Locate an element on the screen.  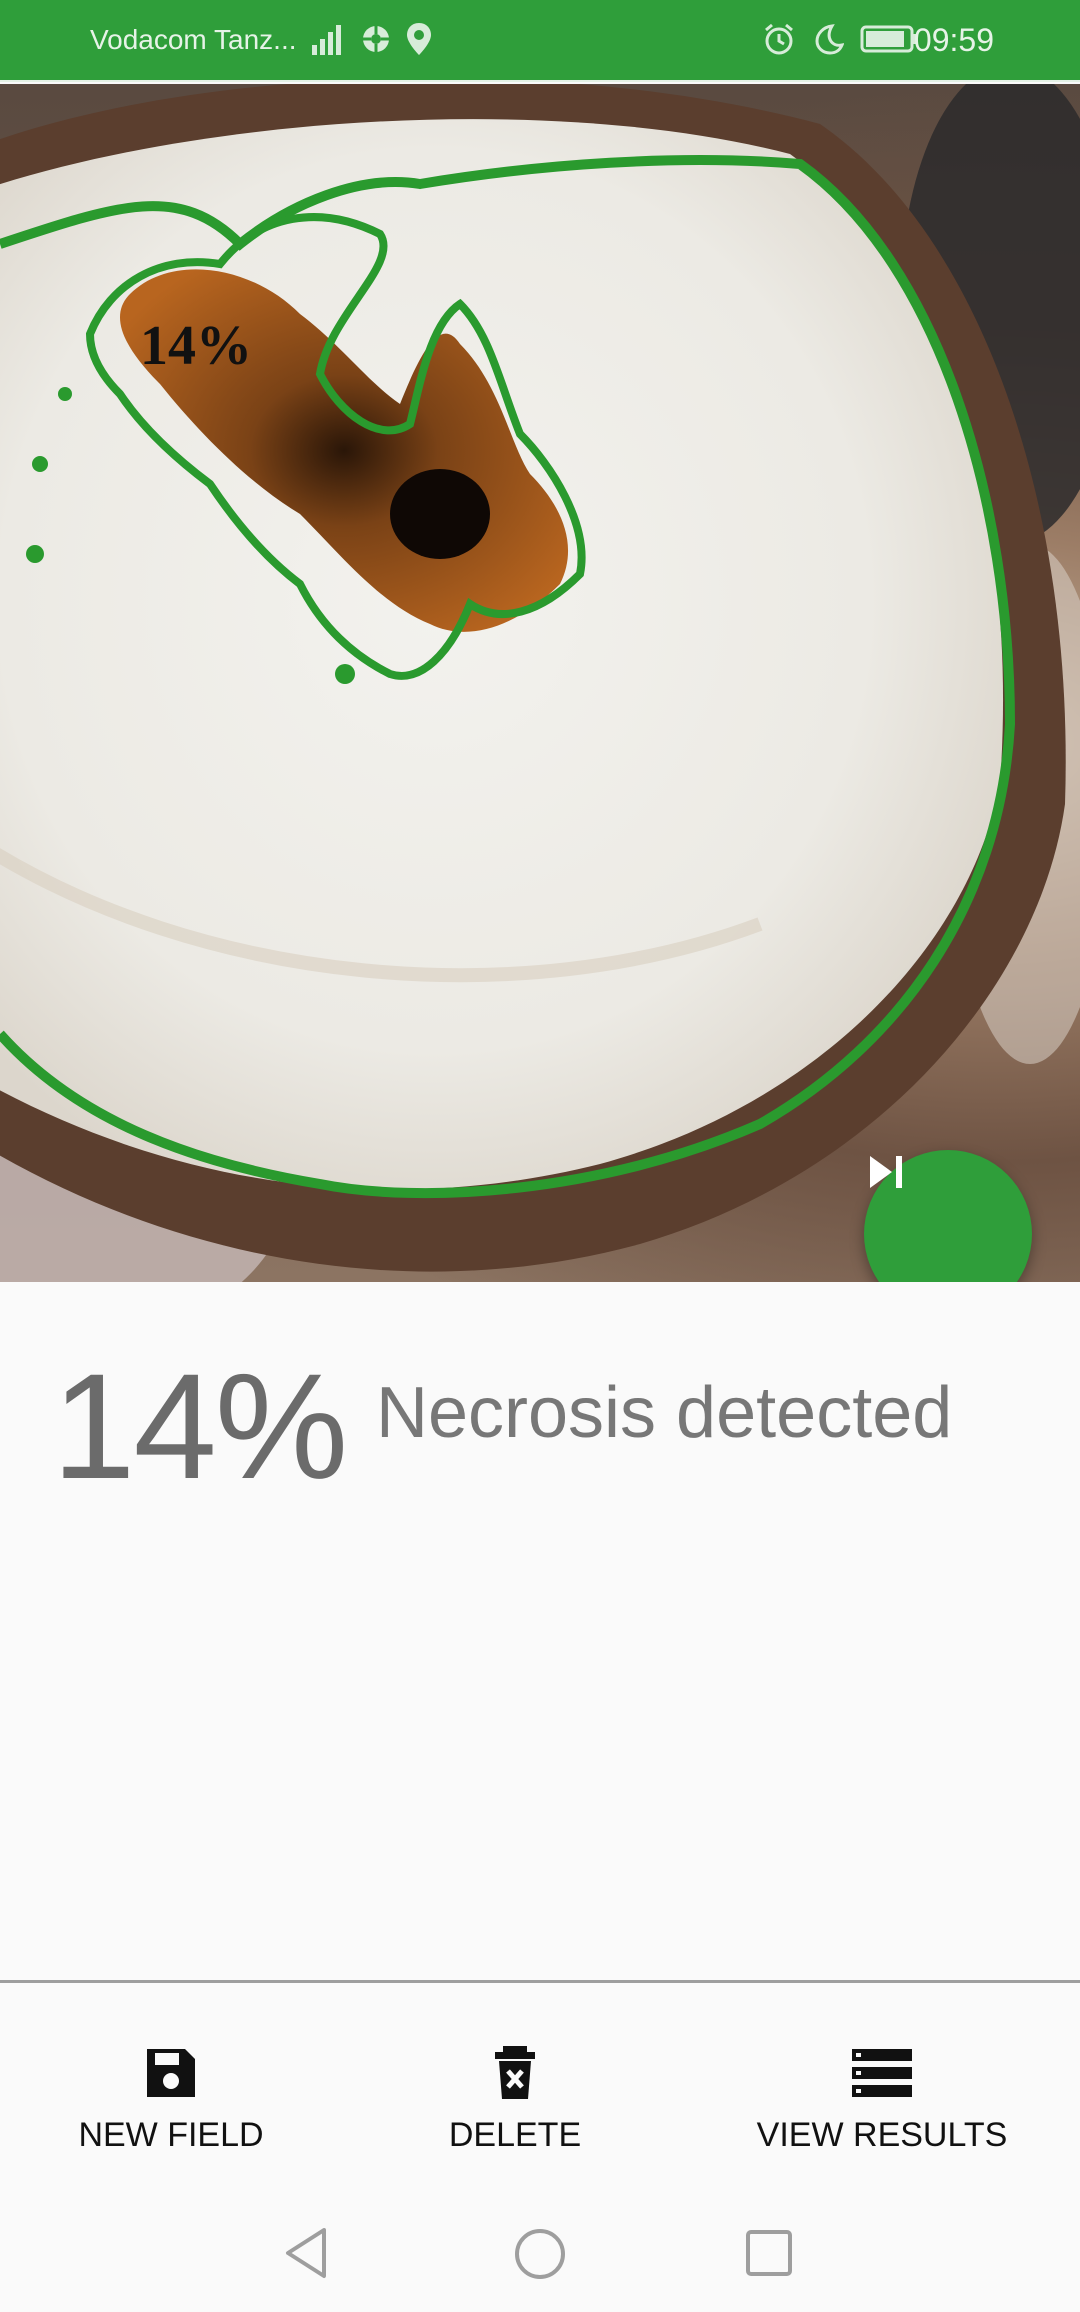
new-field-label: NEW FIELD is located at coordinates (171, 2135).